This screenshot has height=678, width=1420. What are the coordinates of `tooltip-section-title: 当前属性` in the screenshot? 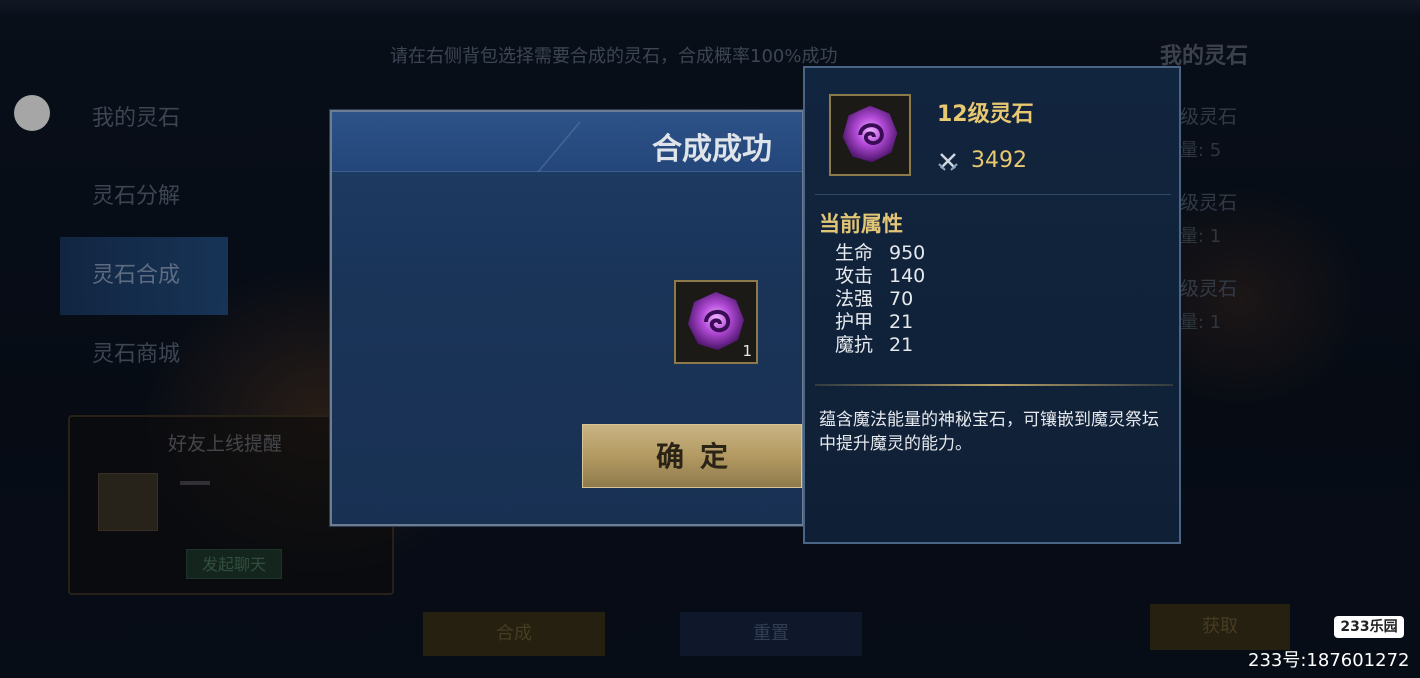 It's located at (861, 224).